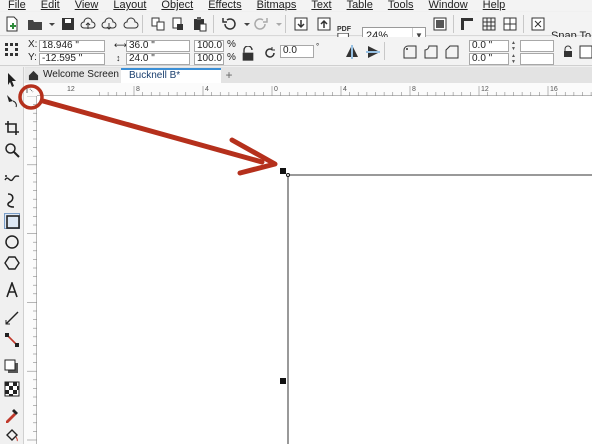 The height and width of the screenshot is (444, 592). What do you see at coordinates (12, 318) in the screenshot?
I see `parallel-dimension-tool-icon` at bounding box center [12, 318].